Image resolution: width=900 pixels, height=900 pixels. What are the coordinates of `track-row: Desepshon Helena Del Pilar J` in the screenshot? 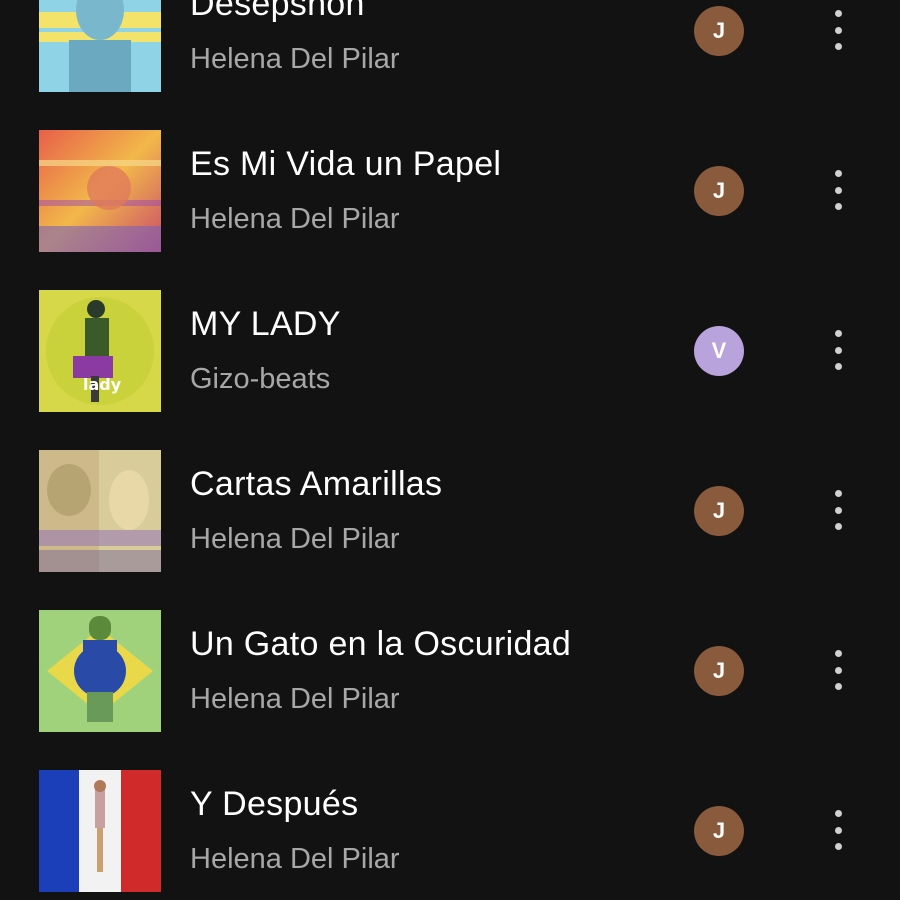 It's located at (450, 65).